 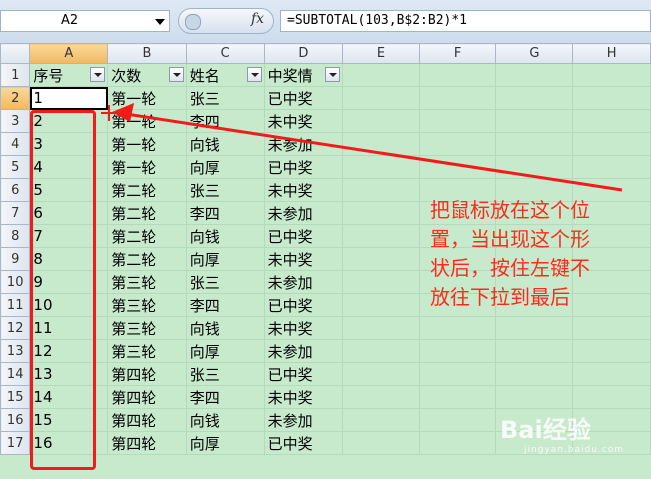 What do you see at coordinates (535, 254) in the screenshot?
I see `annotation-text: 把鼠标放在这个位 置，当出现这个形 状后，按住左键不 放往下拉到最后` at bounding box center [535, 254].